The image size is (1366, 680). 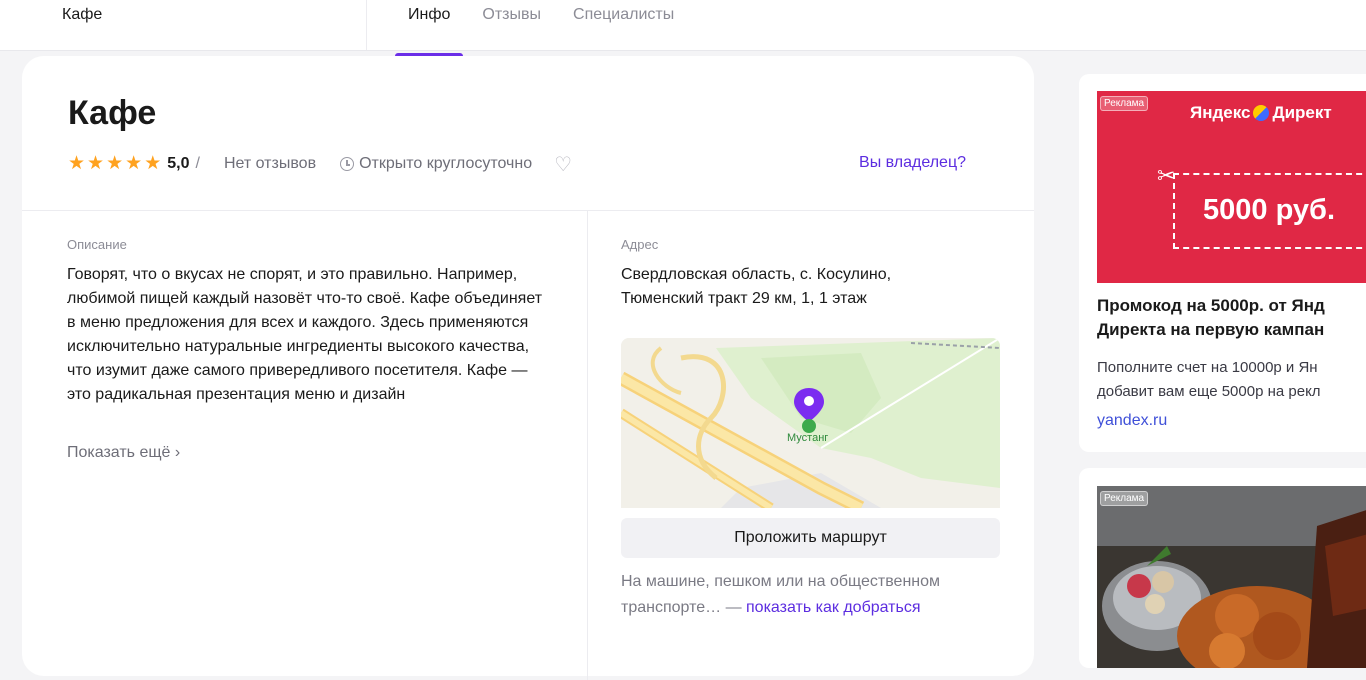 I want to click on heart-icon: ♡, so click(x=563, y=164).